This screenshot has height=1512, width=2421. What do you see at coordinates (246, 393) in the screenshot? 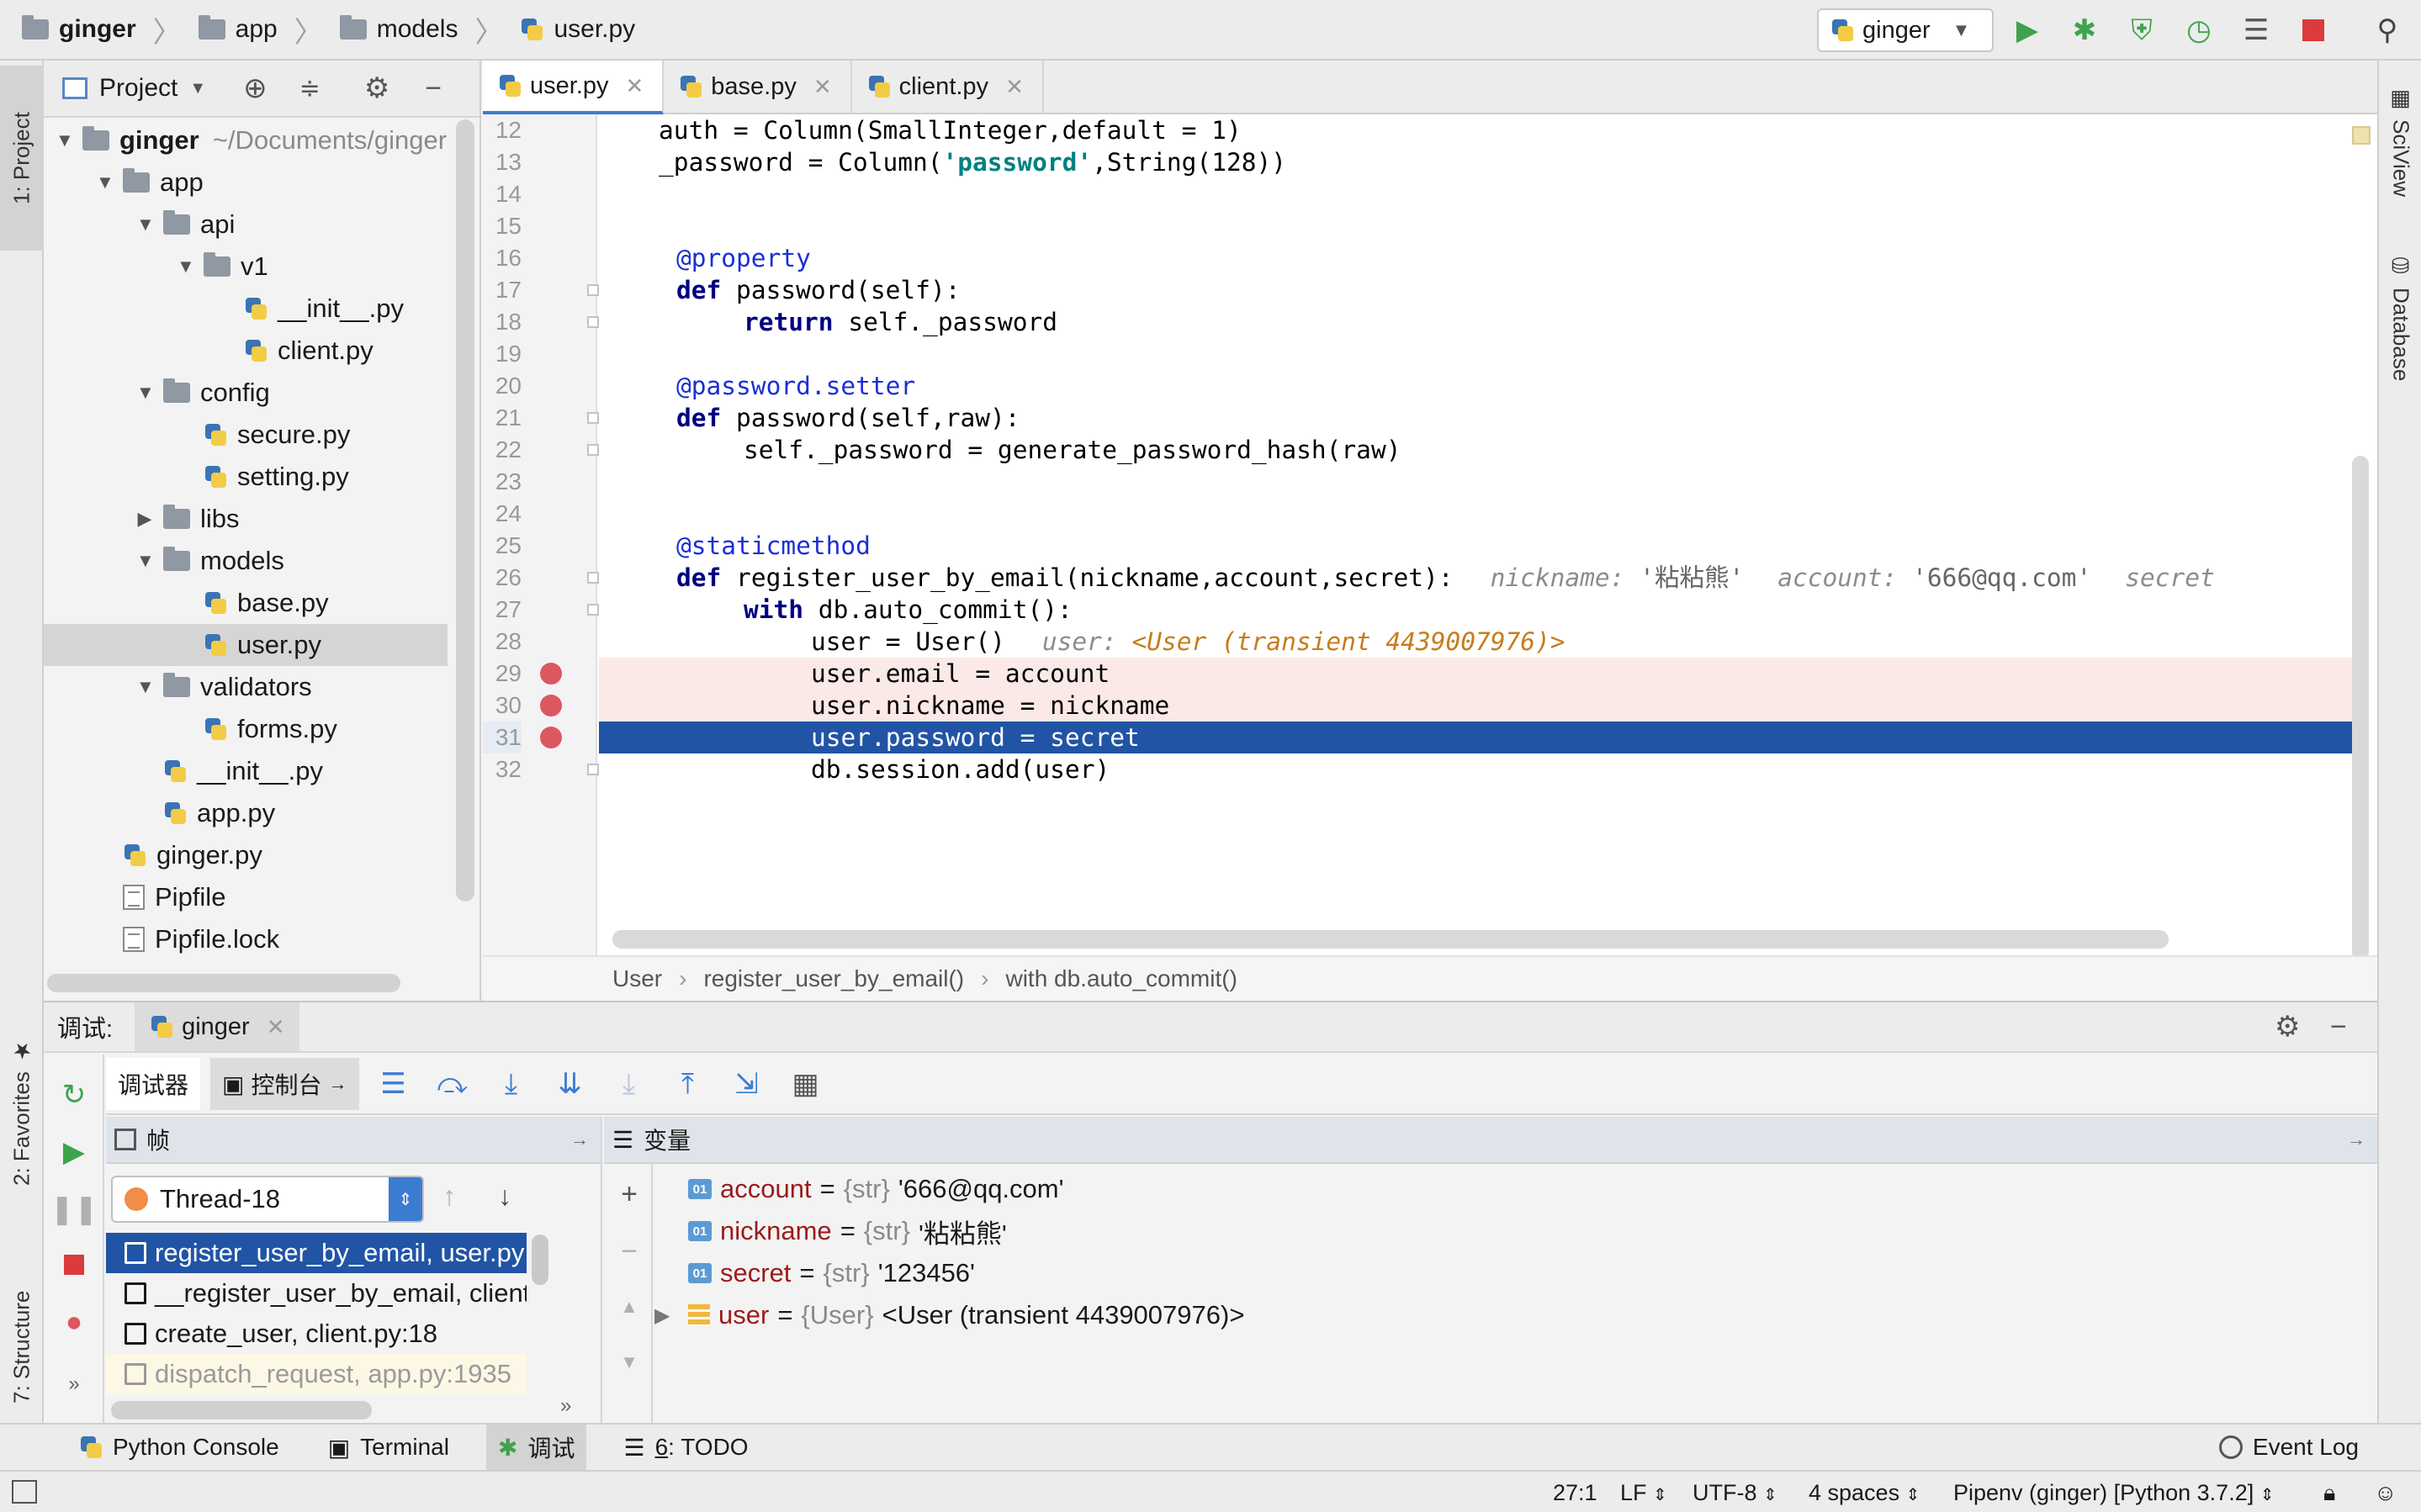
I see `tree-folder: ▼ config` at bounding box center [246, 393].